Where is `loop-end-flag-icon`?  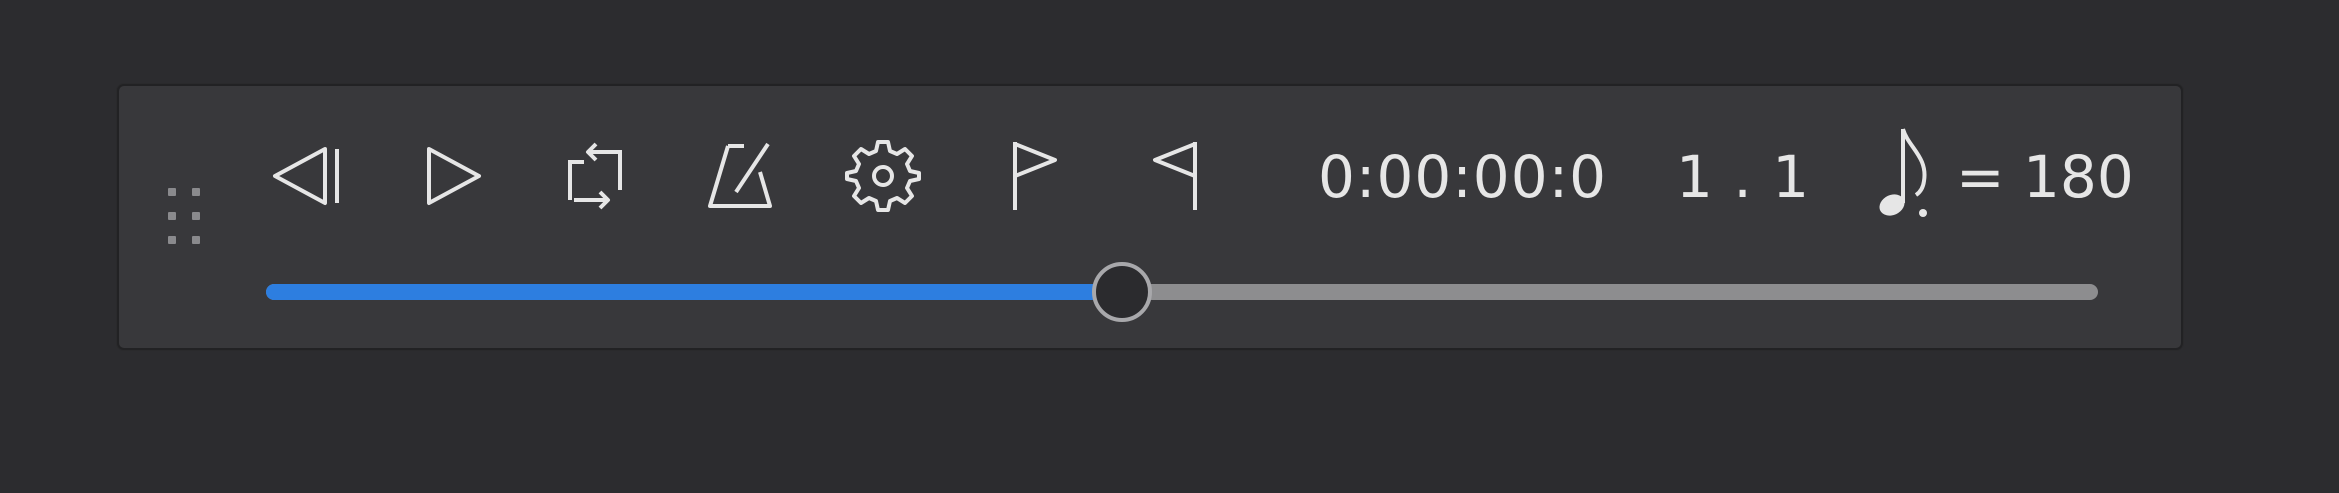 loop-end-flag-icon is located at coordinates (1175, 176).